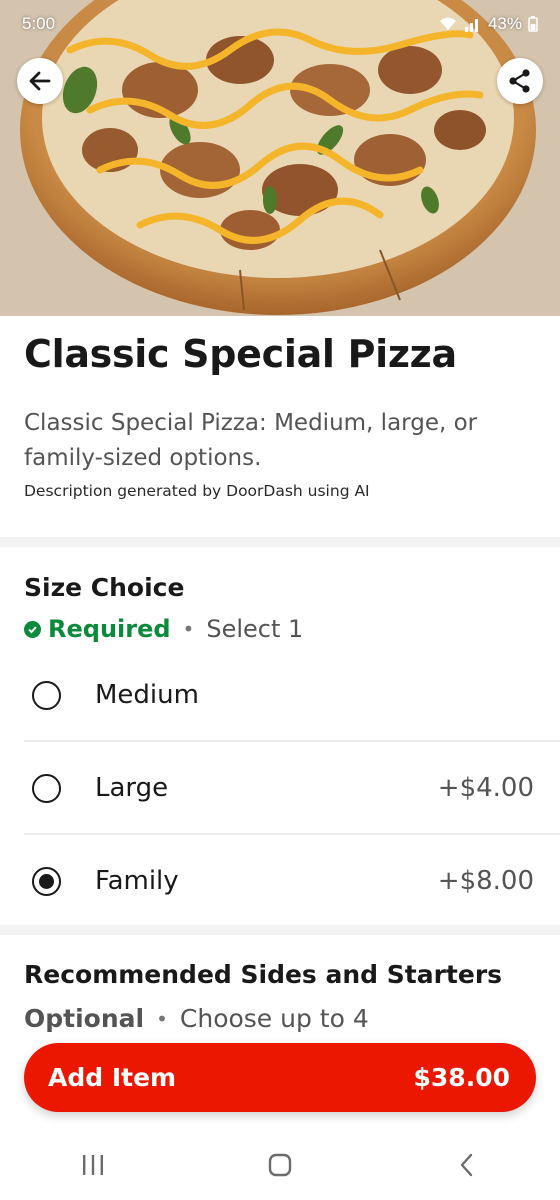 The width and height of the screenshot is (560, 1200). Describe the element at coordinates (280, 1077) in the screenshot. I see `add-item-button: Add Item $38.00` at that location.